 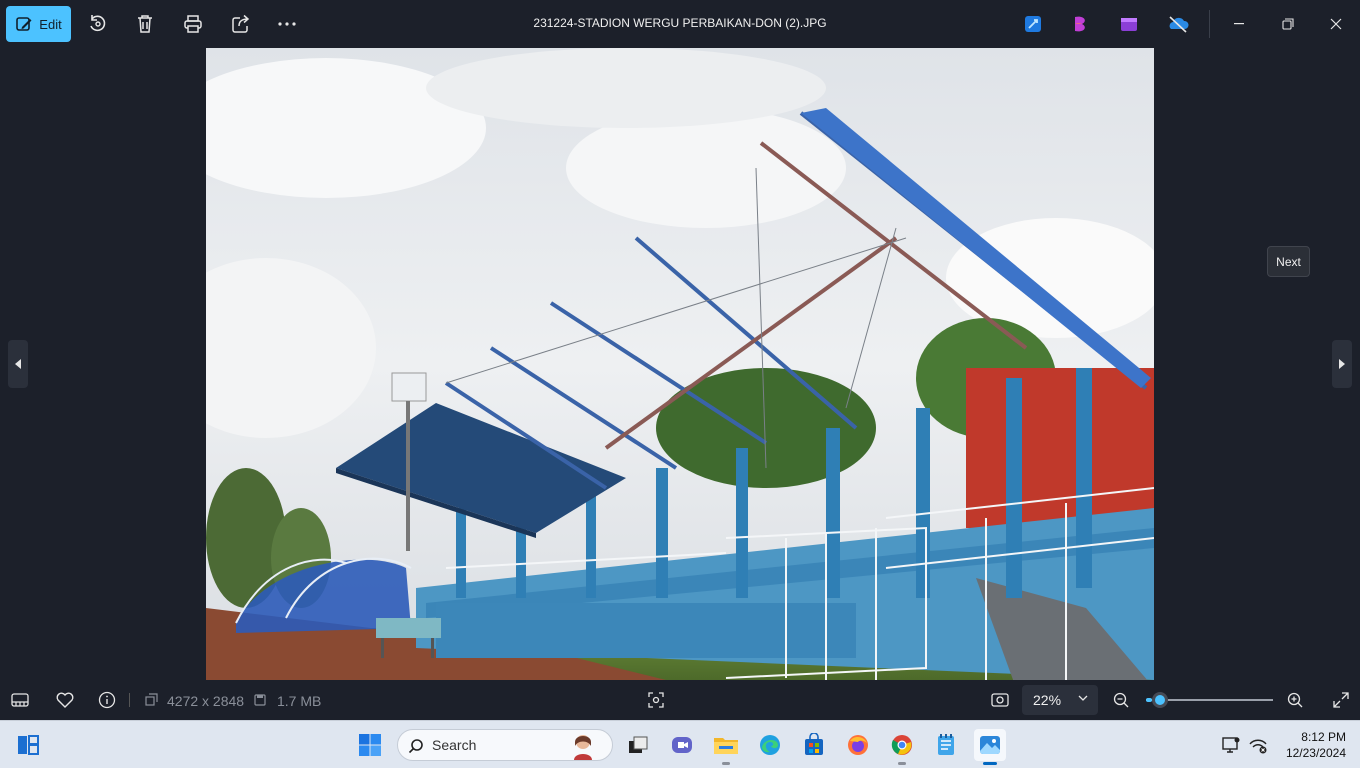 What do you see at coordinates (656, 700) in the screenshot?
I see `visual-search-icon` at bounding box center [656, 700].